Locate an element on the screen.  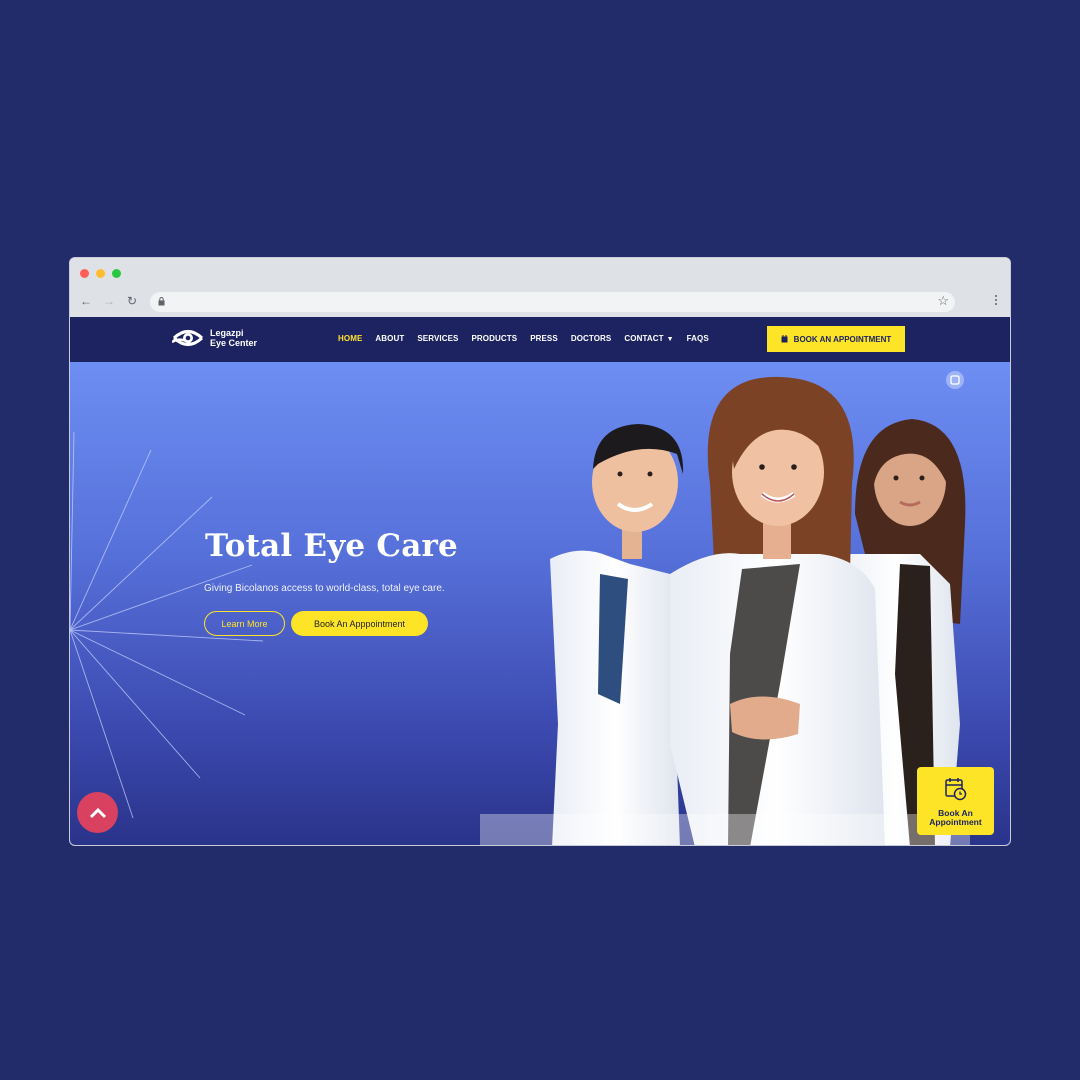
logo-line-2: Eye Center is located at coordinates (234, 343).